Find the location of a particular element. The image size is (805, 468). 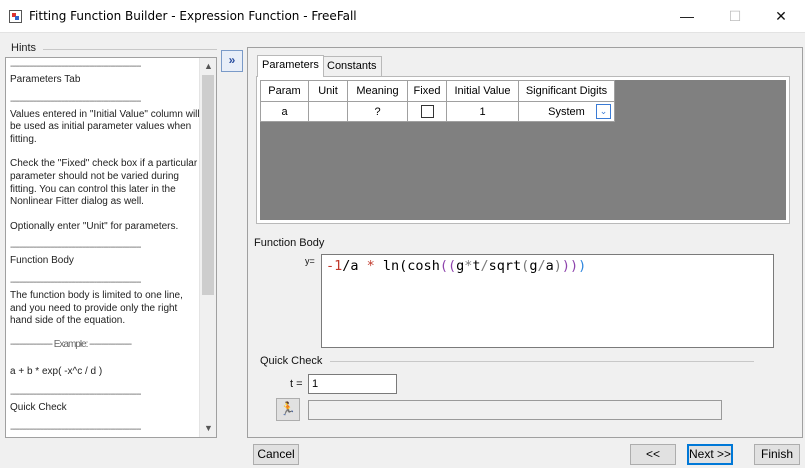

cell-unit is located at coordinates (328, 111).